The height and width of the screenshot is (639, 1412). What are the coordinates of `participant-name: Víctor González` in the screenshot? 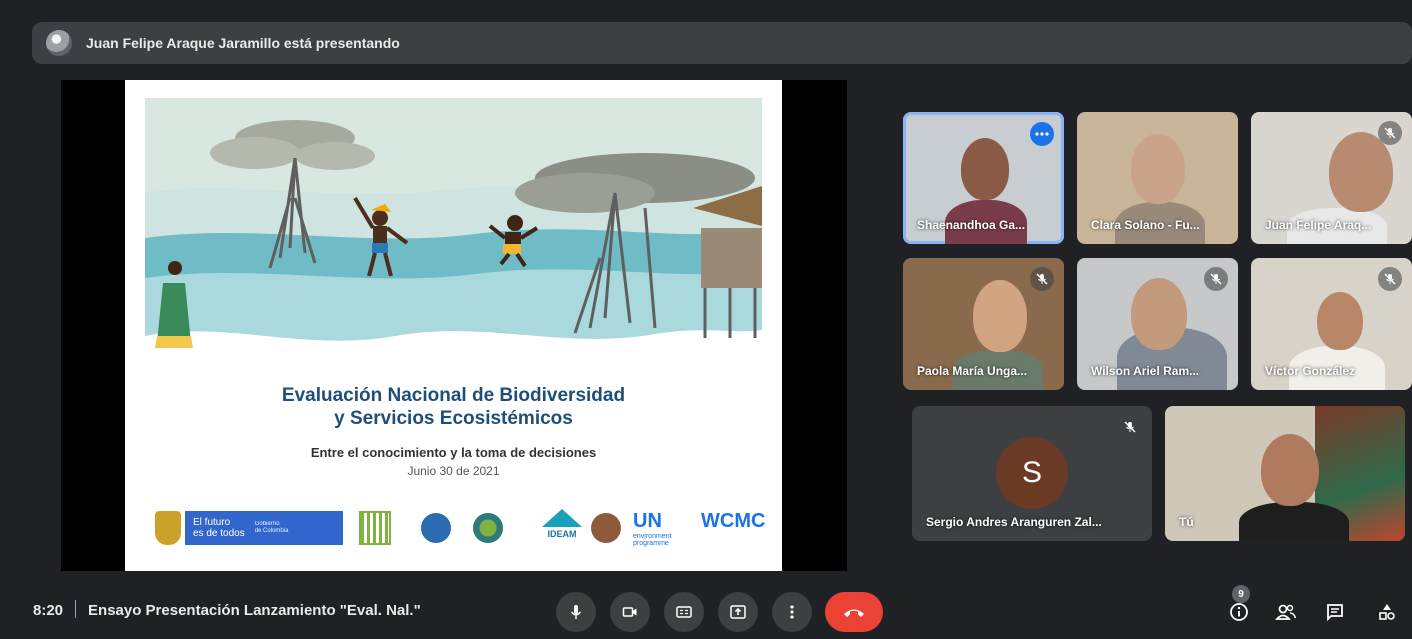 It's located at (1310, 371).